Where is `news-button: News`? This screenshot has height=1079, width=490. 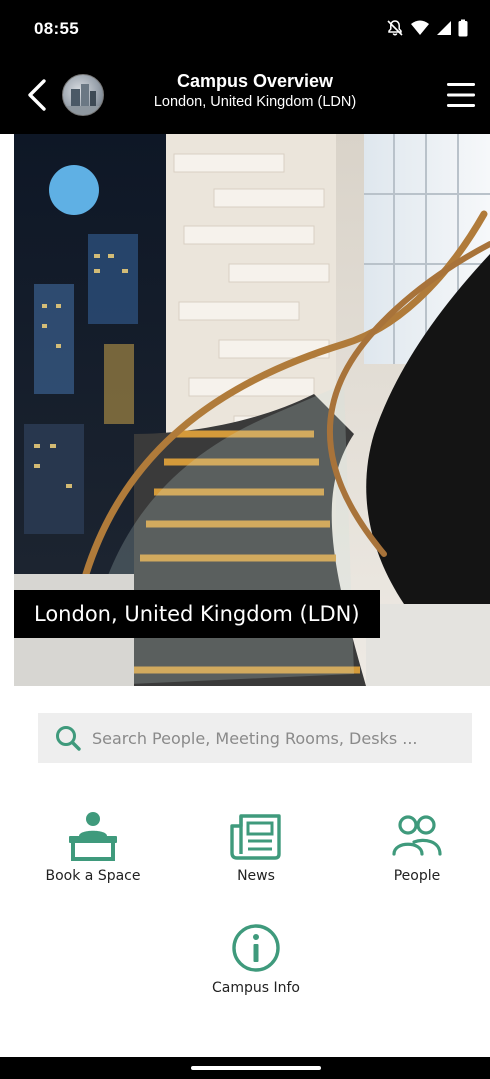
news-button: News is located at coordinates (256, 847).